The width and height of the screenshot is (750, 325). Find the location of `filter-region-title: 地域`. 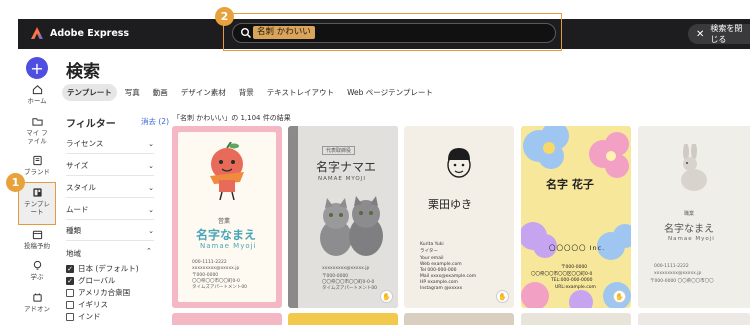

filter-region-title: 地域 is located at coordinates (73, 253).